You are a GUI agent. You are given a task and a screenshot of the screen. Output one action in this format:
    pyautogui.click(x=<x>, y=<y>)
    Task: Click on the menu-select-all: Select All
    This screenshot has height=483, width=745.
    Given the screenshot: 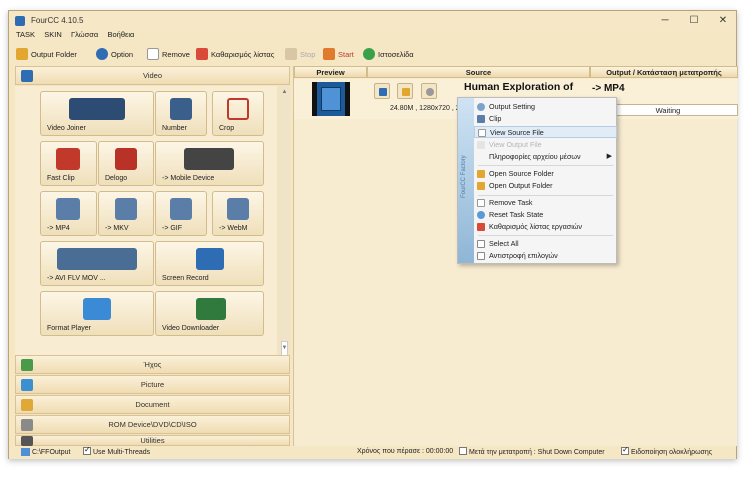 What is the action you would take?
    pyautogui.click(x=545, y=244)
    